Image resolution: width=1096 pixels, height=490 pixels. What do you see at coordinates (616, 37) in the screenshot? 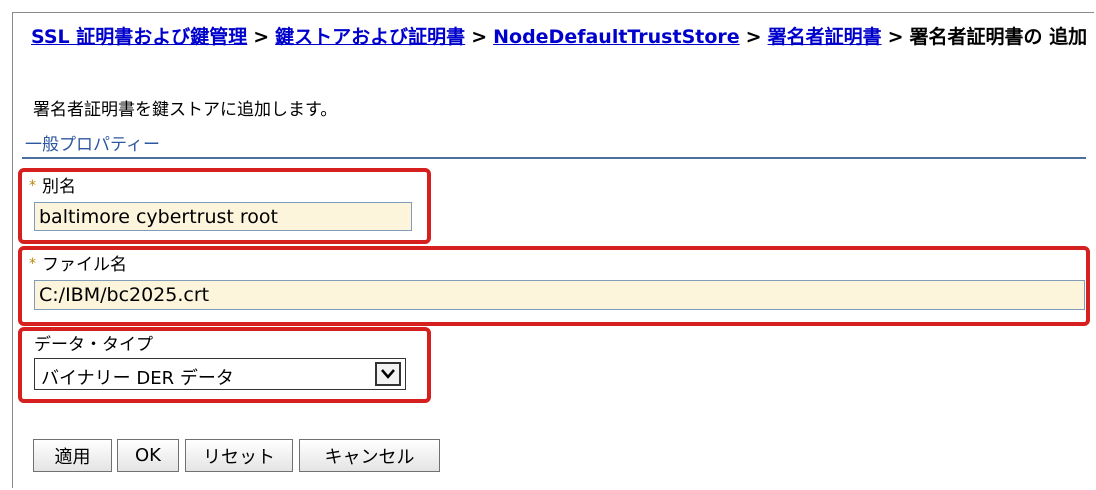
I see `breadcrumb-truststore-link: NodeDefaultTrustStore` at bounding box center [616, 37].